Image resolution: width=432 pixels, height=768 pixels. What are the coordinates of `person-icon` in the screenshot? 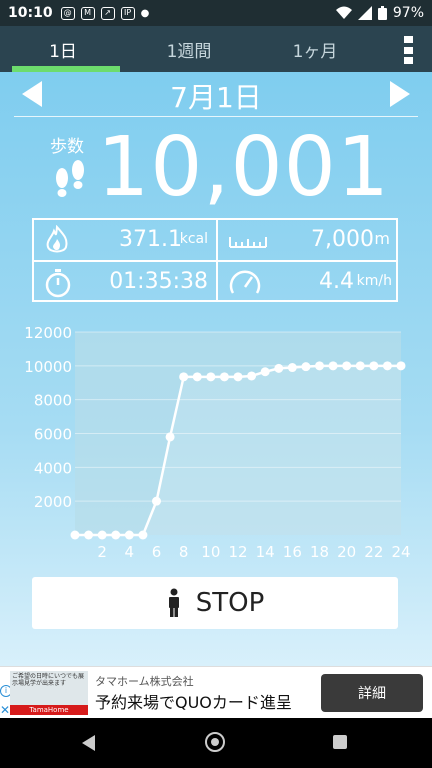 It's located at (173, 602).